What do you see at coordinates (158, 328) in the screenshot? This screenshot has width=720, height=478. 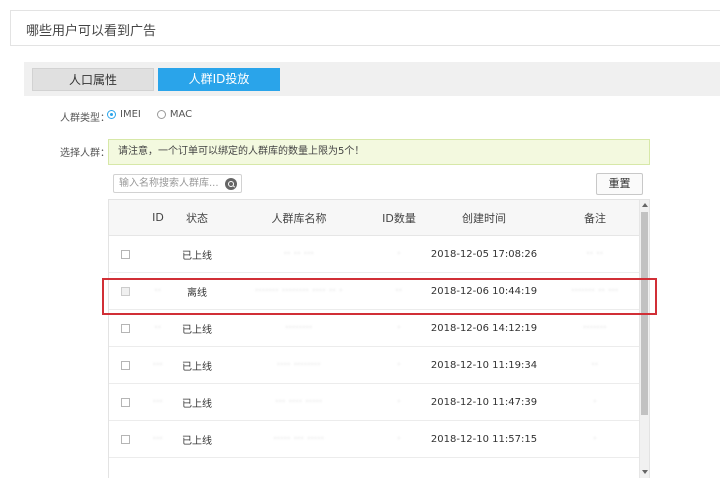 I see `row-id: ··` at bounding box center [158, 328].